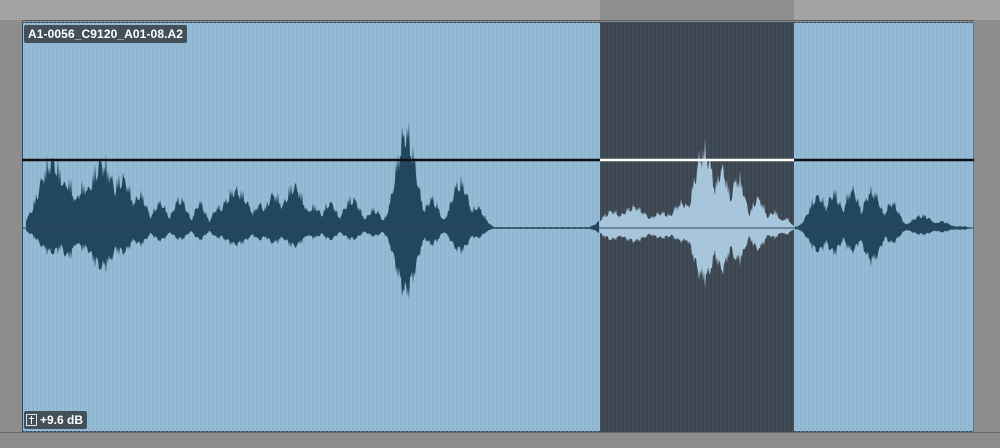 This screenshot has width=1000, height=448. Describe the element at coordinates (31, 420) in the screenshot. I see `clip-gain-fader-icon` at that location.